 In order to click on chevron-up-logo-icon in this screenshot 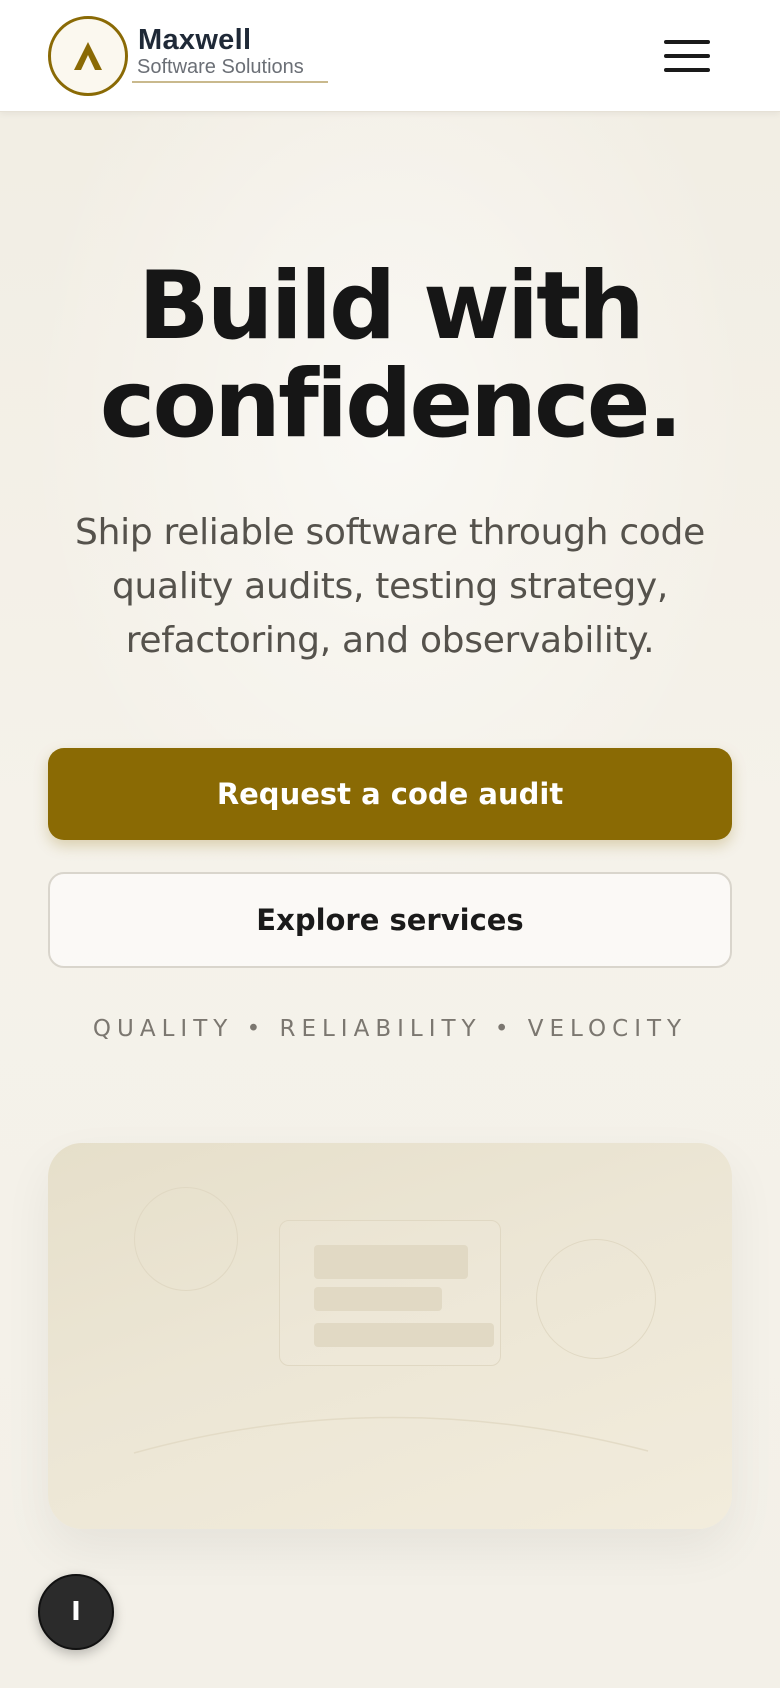, I will do `click(88, 56)`.